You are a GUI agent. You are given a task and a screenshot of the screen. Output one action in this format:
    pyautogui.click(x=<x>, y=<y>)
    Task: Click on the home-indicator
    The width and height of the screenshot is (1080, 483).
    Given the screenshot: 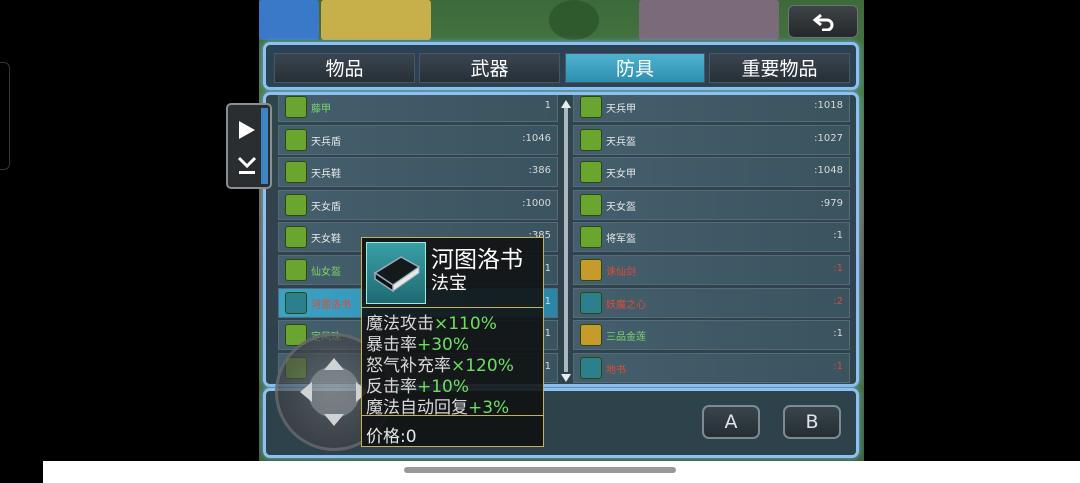 What is the action you would take?
    pyautogui.click(x=540, y=470)
    